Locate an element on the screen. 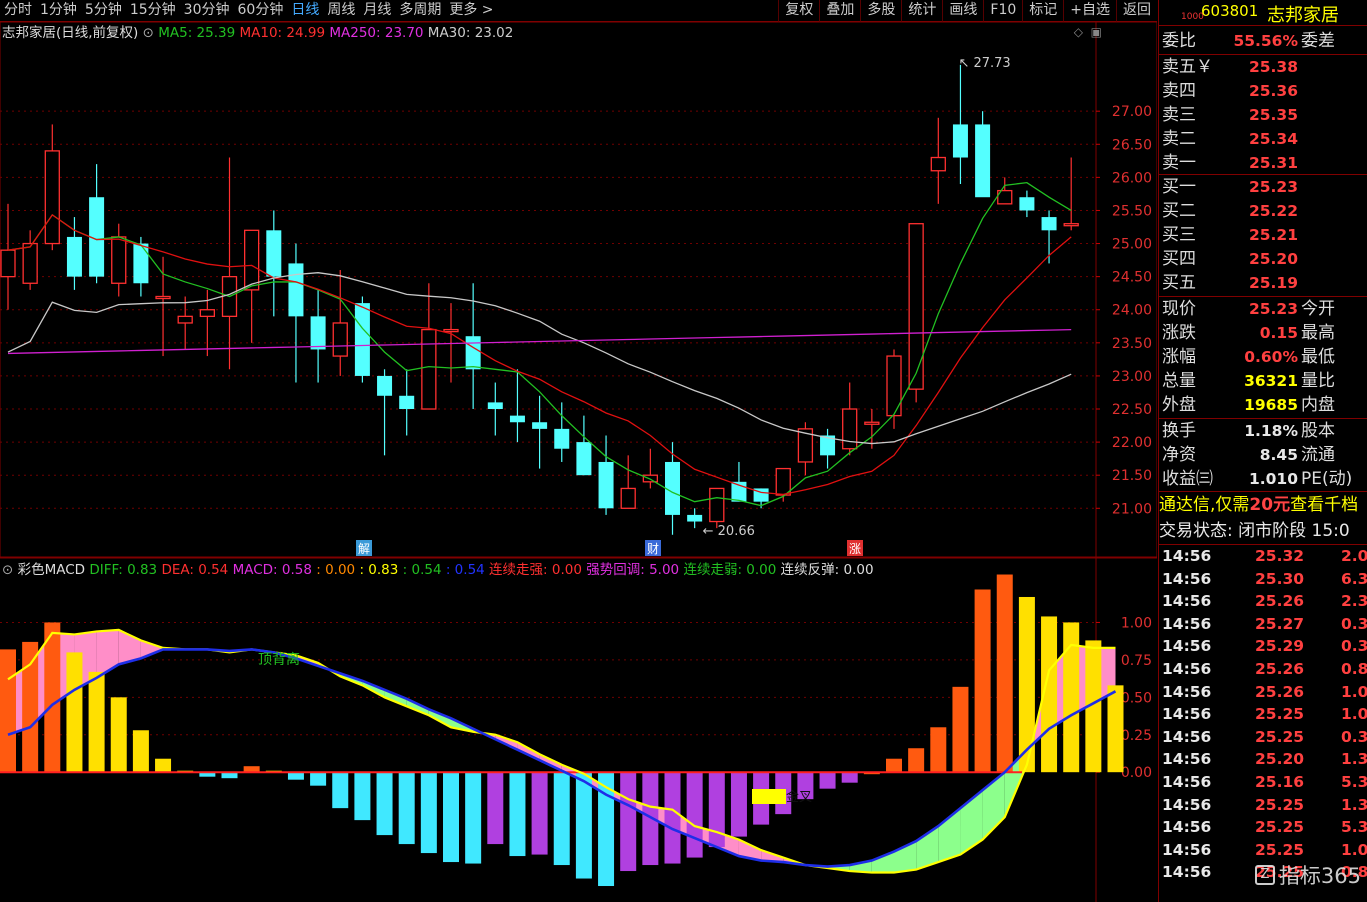 Image resolution: width=1367 pixels, height=902 pixels. tick-price: 25.26 is located at coordinates (1280, 669).